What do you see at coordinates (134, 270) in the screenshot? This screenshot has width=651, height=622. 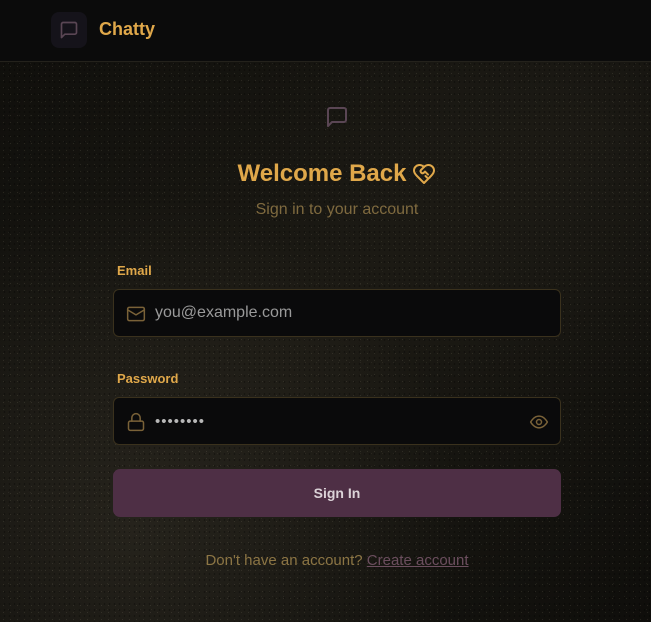 I see `email-label: Email` at bounding box center [134, 270].